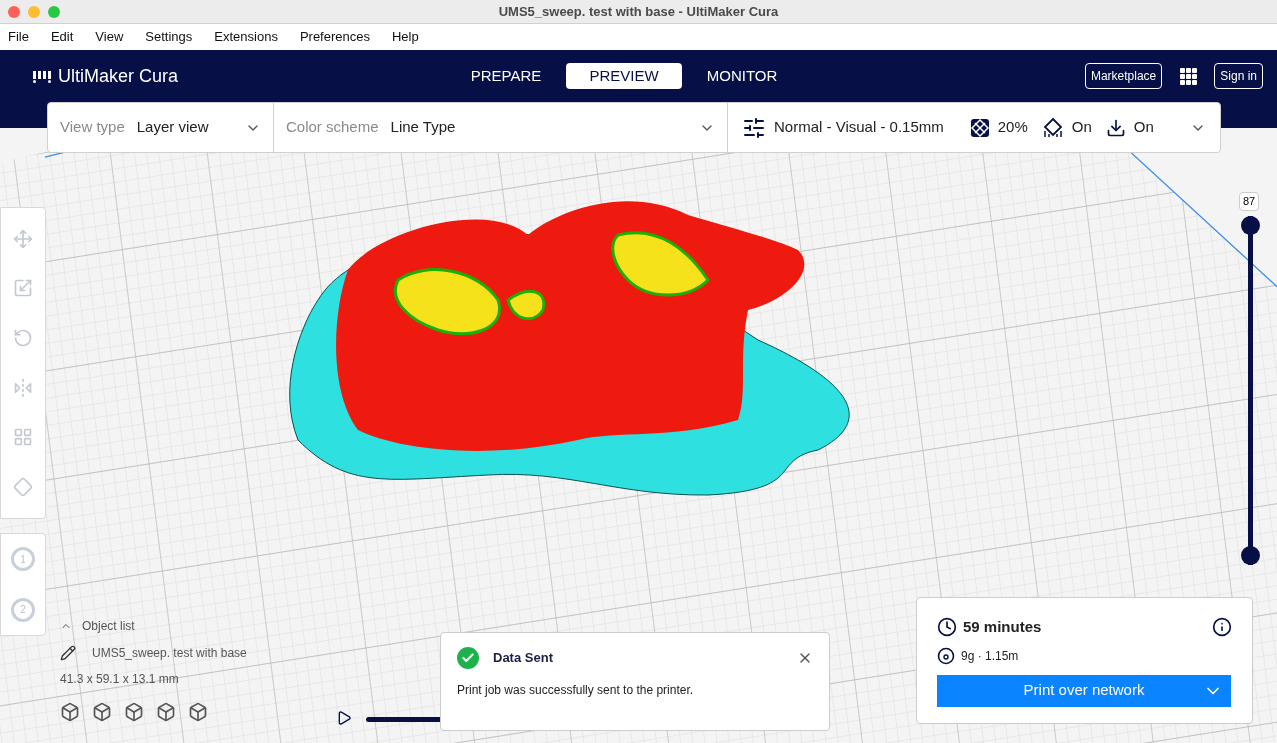 Image resolution: width=1277 pixels, height=743 pixels. What do you see at coordinates (1002, 627) in the screenshot?
I see `print-time: 59 minutes` at bounding box center [1002, 627].